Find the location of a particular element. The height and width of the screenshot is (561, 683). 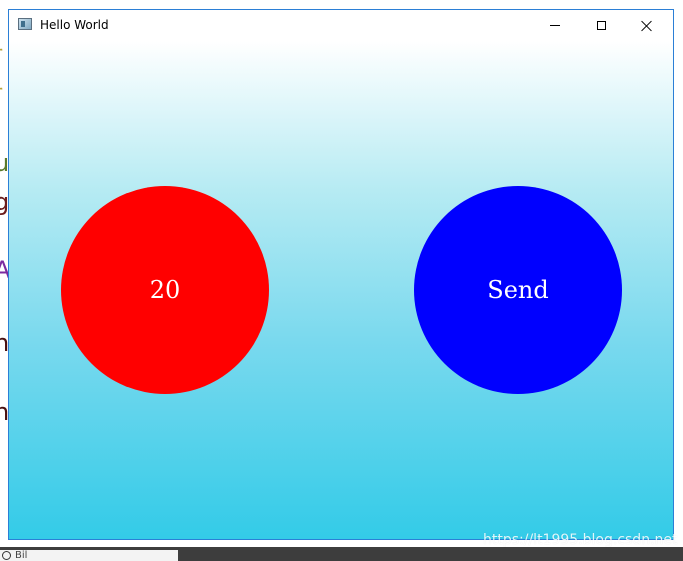

watermark-text: https://lt1995.blog.csdn.net is located at coordinates (580, 540).